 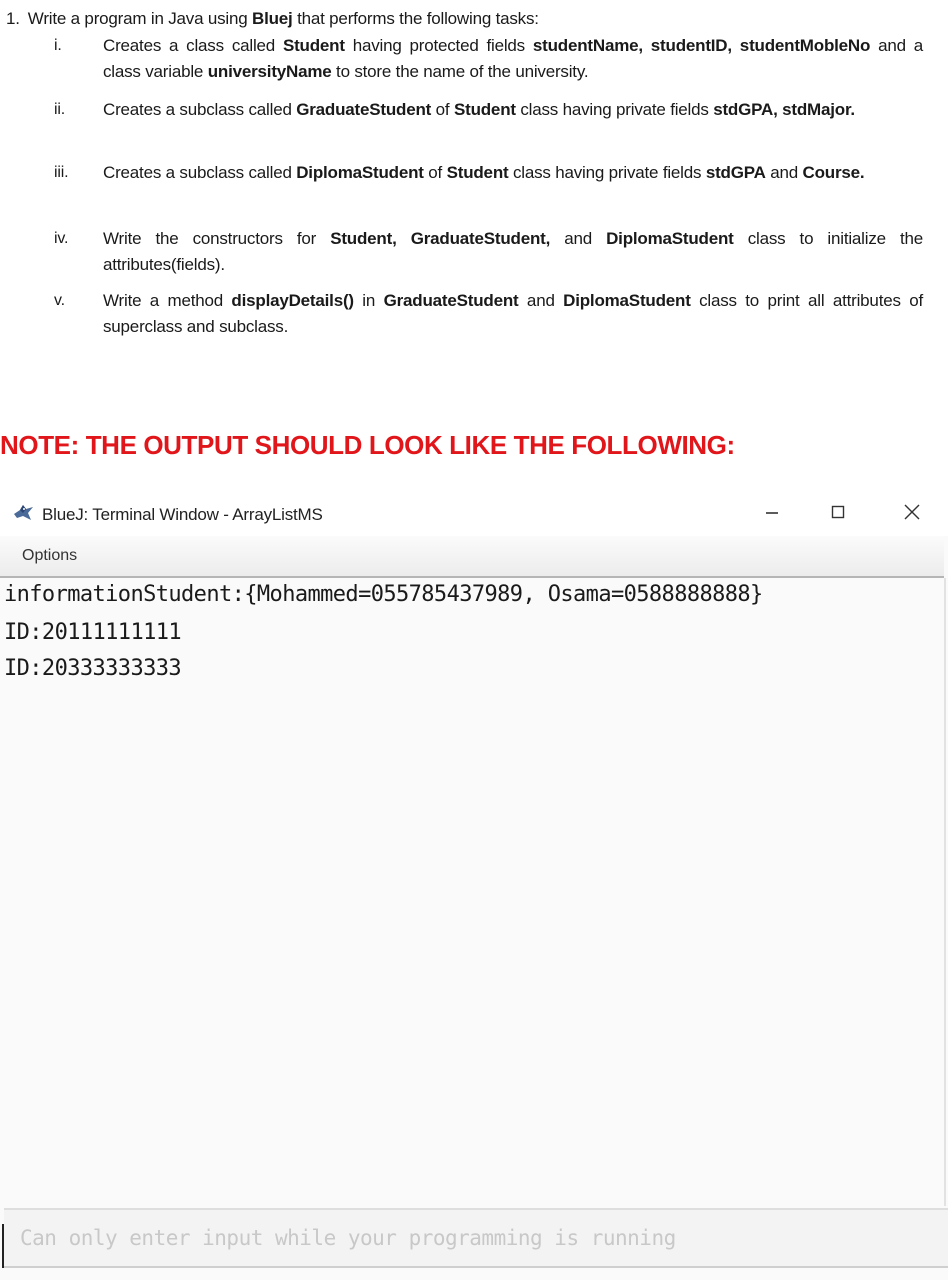 I want to click on text-run: that performs the following tasks:, so click(x=415, y=18).